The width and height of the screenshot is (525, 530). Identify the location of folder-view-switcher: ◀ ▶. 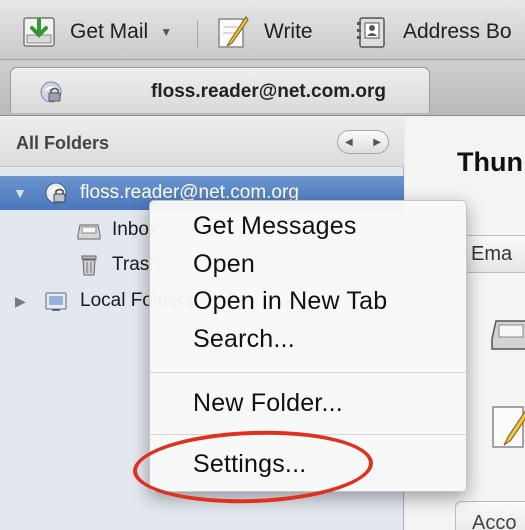
(363, 142).